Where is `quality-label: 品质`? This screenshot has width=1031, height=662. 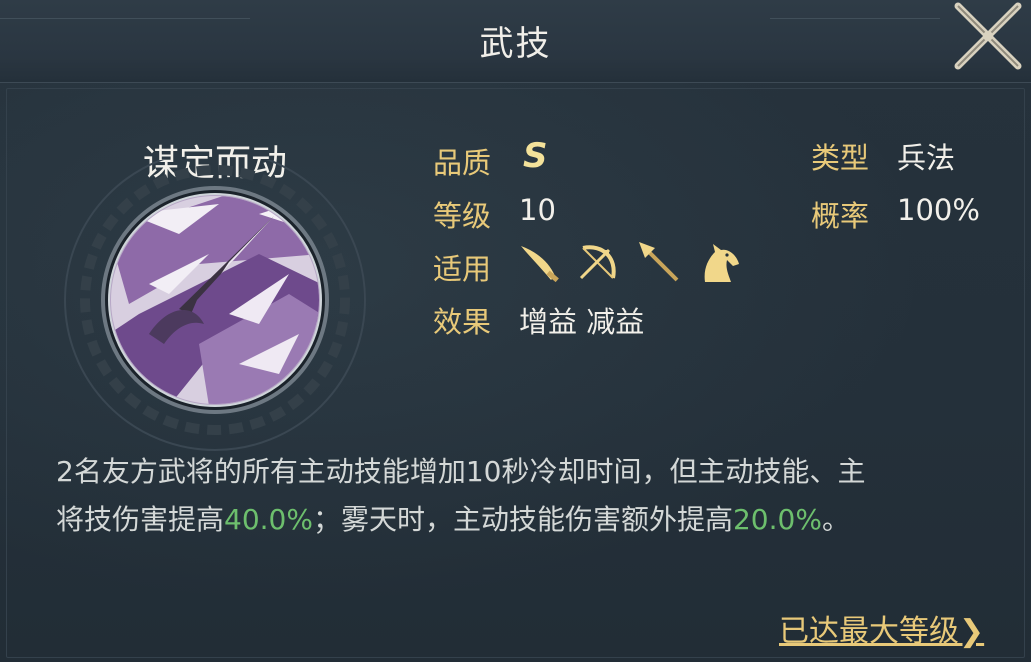 quality-label: 品质 is located at coordinates (462, 163).